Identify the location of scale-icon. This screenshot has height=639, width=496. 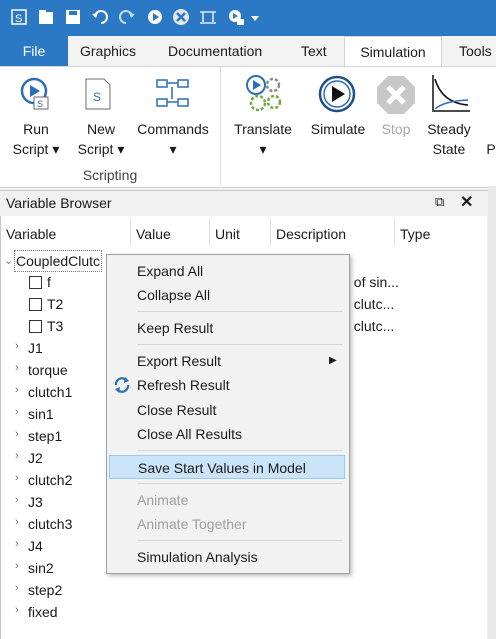
(208, 17).